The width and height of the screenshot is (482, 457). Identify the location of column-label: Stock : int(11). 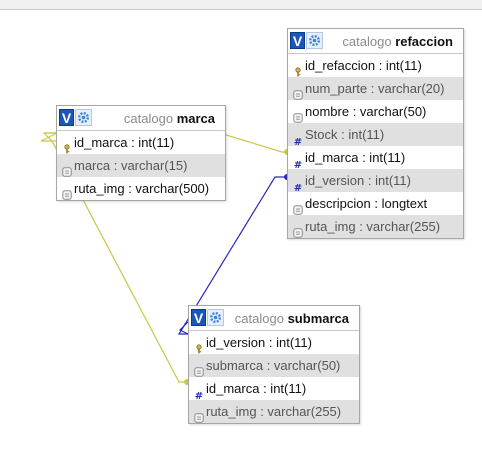
(345, 134).